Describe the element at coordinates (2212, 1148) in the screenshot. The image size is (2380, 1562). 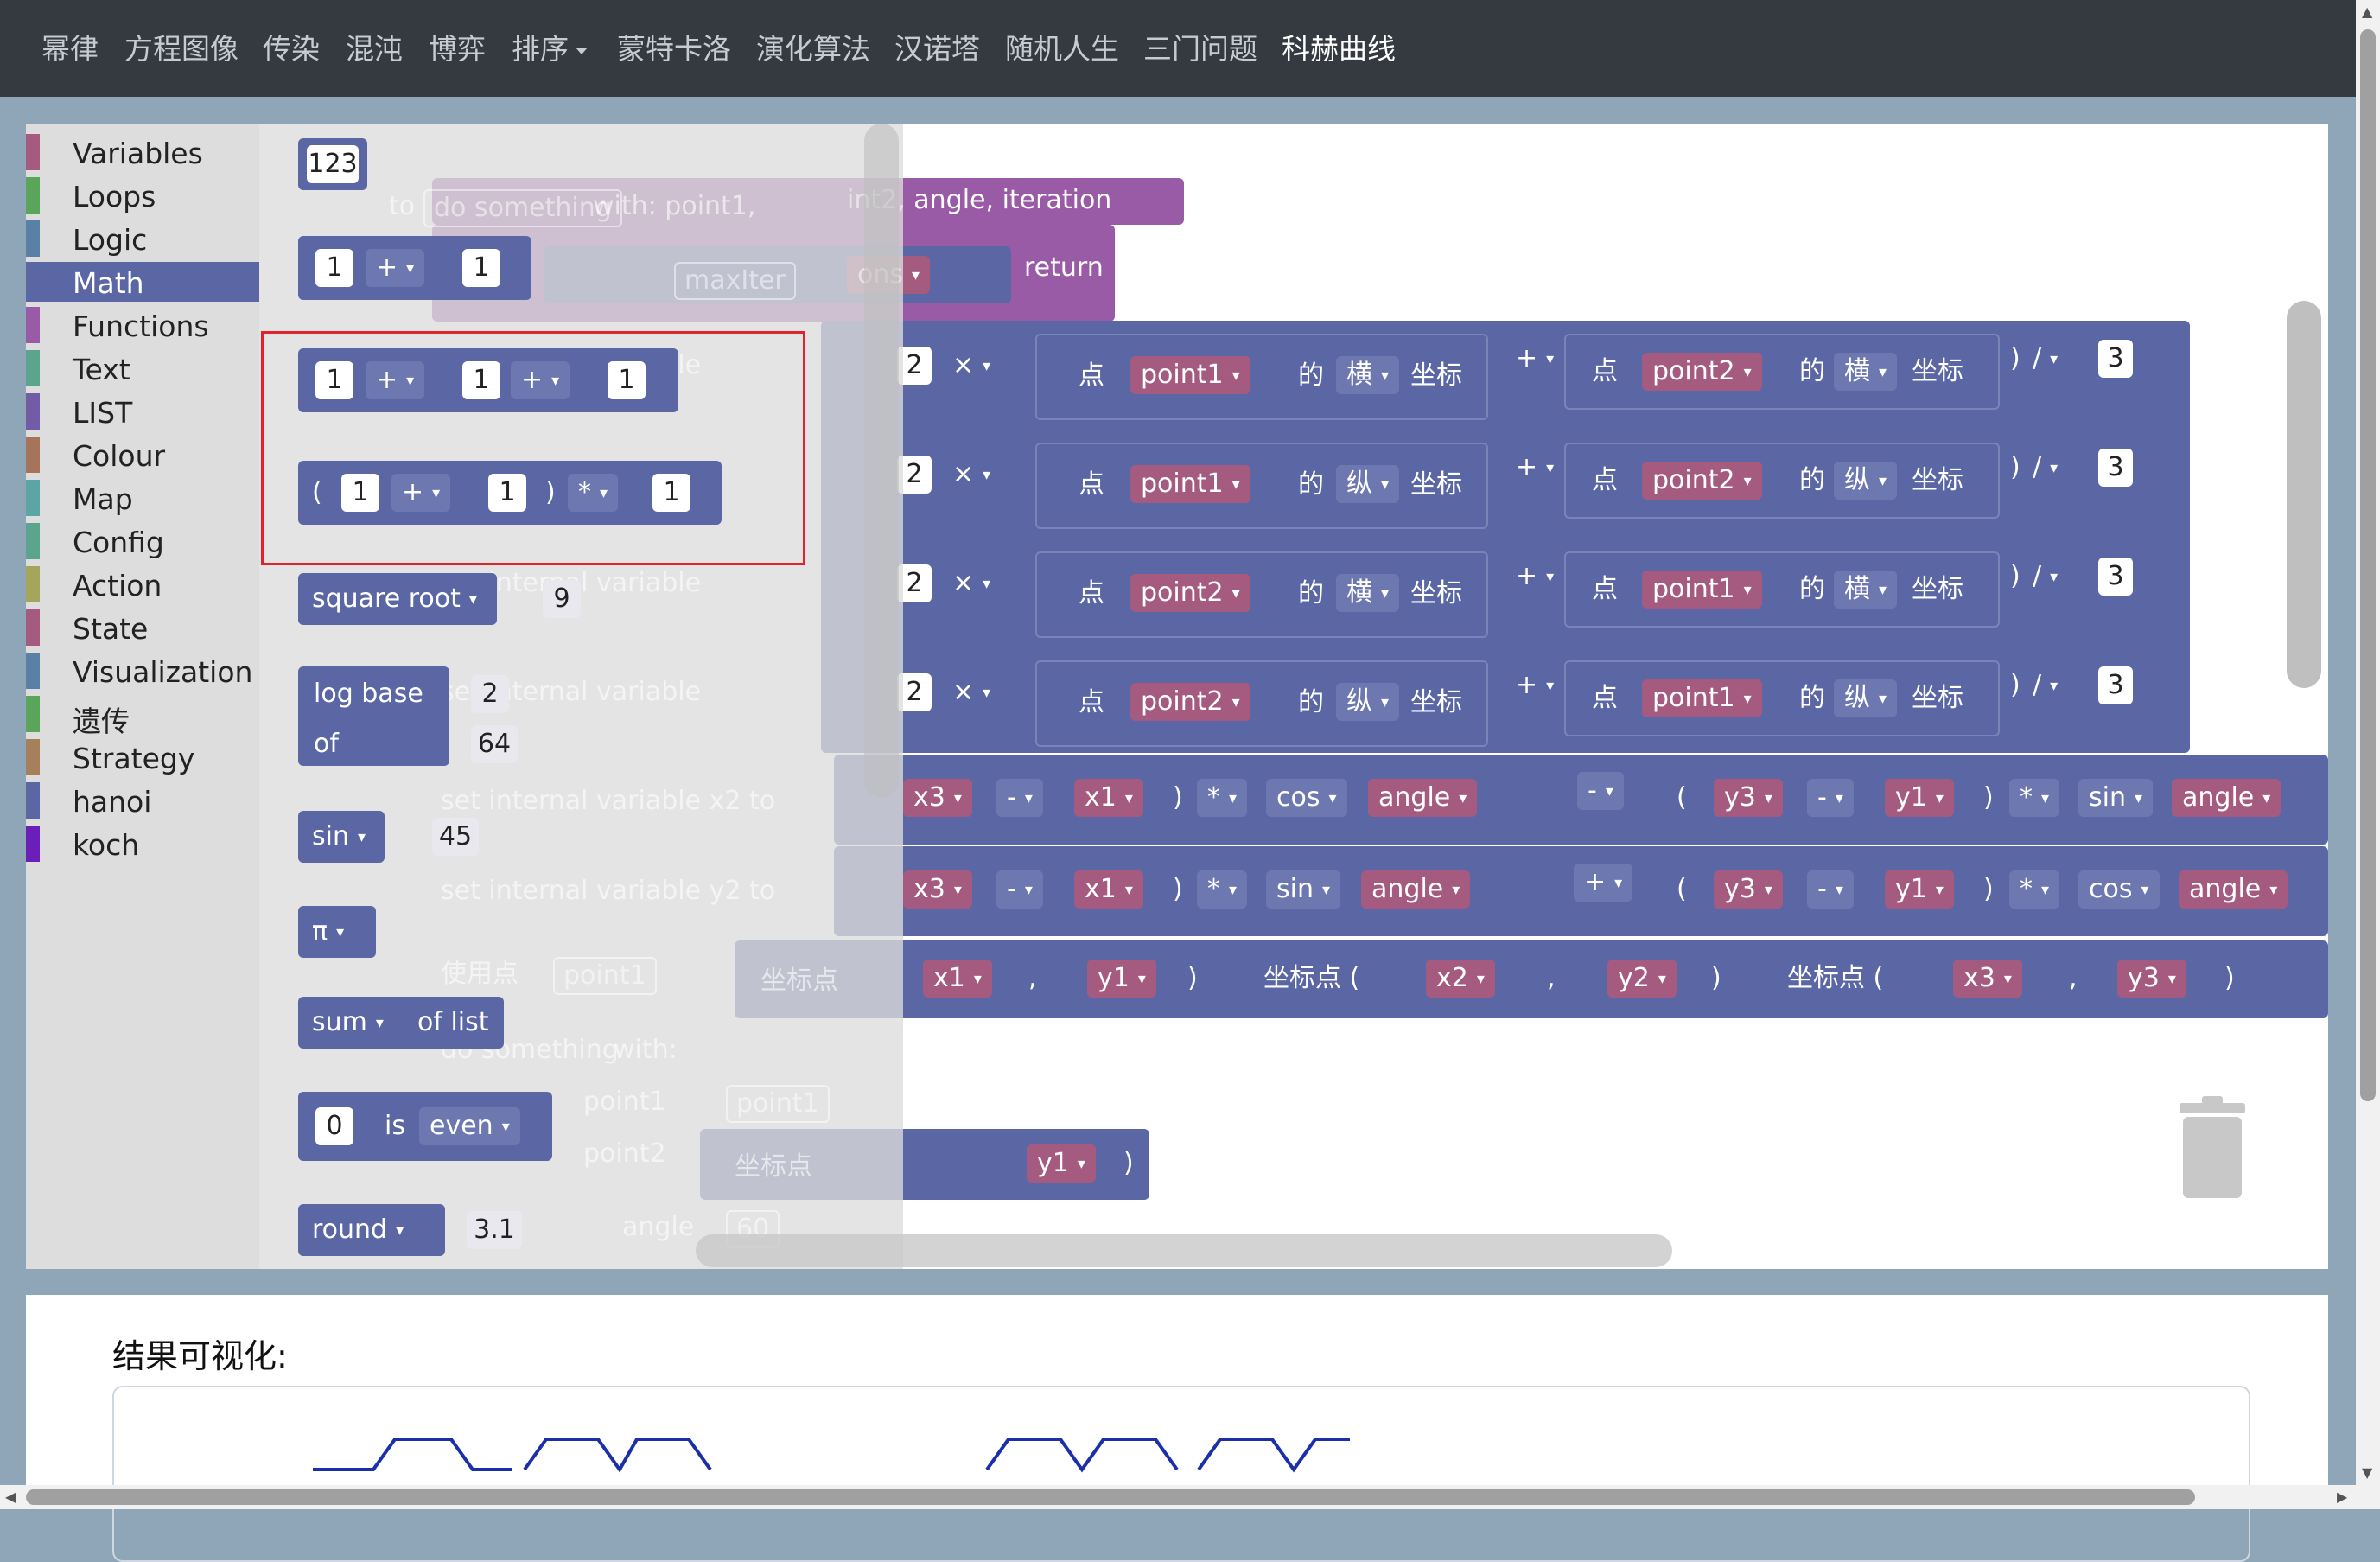
I see `trash-can-icon` at that location.